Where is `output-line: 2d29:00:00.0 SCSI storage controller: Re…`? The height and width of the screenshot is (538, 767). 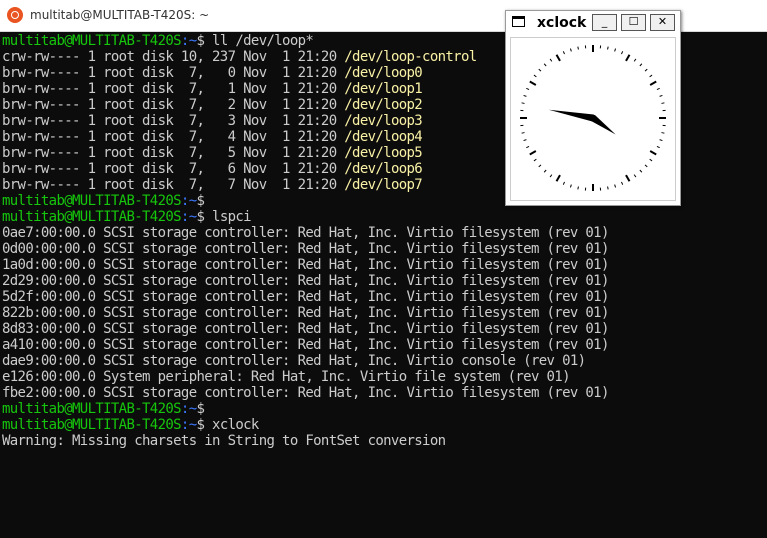
output-line: 2d29:00:00.0 SCSI storage controller: Re… is located at coordinates (382, 281).